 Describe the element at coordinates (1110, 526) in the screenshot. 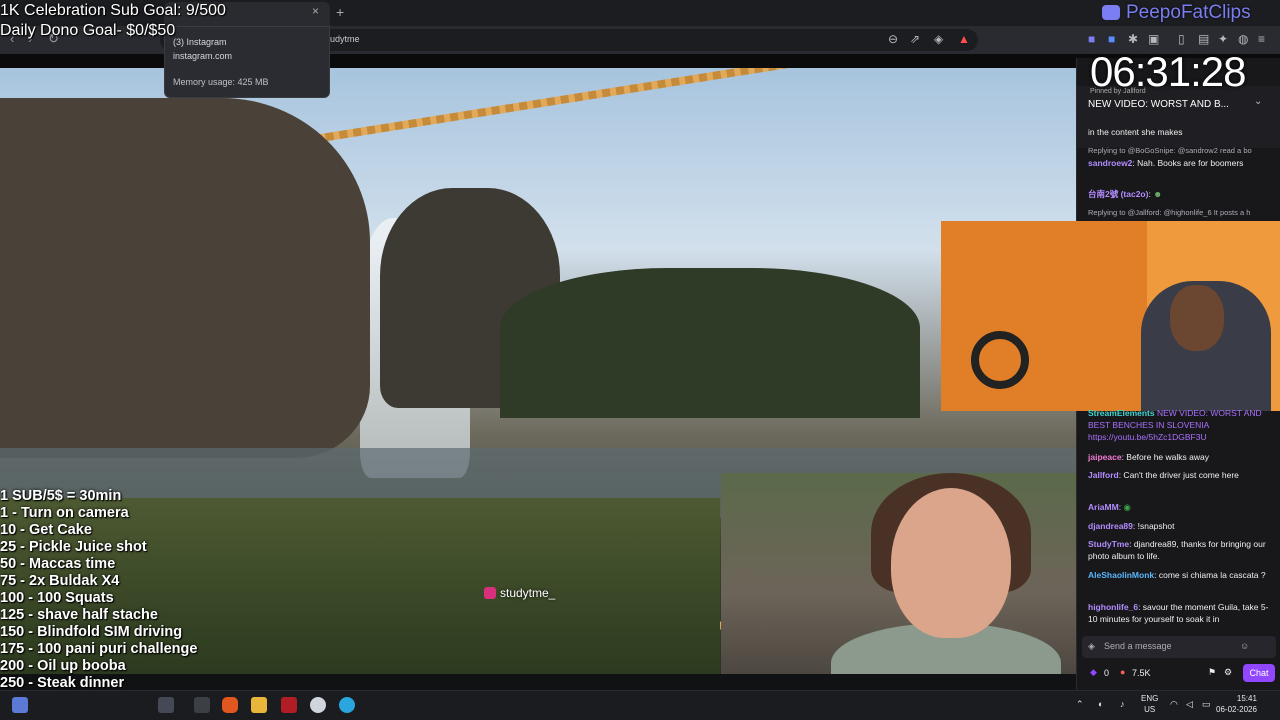

I see `chat-username: djandrea89` at that location.